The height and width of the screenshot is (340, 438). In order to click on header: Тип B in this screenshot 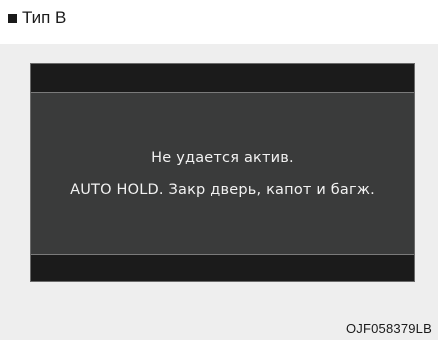, I will do `click(219, 22)`.